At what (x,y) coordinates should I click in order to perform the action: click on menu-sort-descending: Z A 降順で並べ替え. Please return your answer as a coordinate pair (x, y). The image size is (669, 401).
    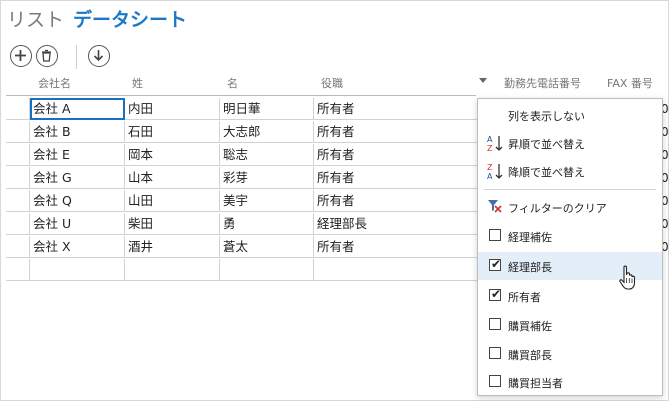
    Looking at the image, I should click on (570, 171).